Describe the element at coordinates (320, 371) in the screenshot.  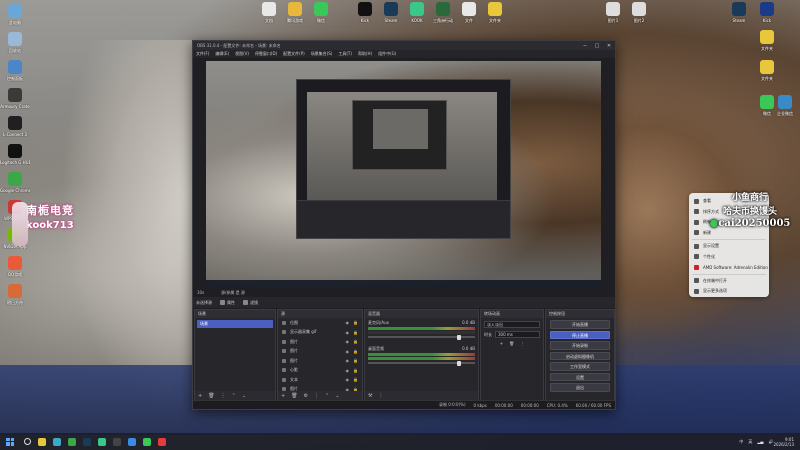
I see `source-item: 心脏 ◉ 🔒` at that location.